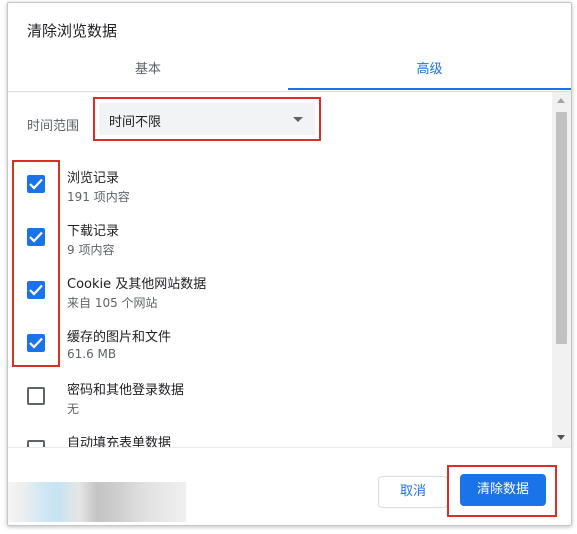 This screenshot has width=577, height=534. What do you see at coordinates (561, 100) in the screenshot?
I see `scroll-up-icon` at bounding box center [561, 100].